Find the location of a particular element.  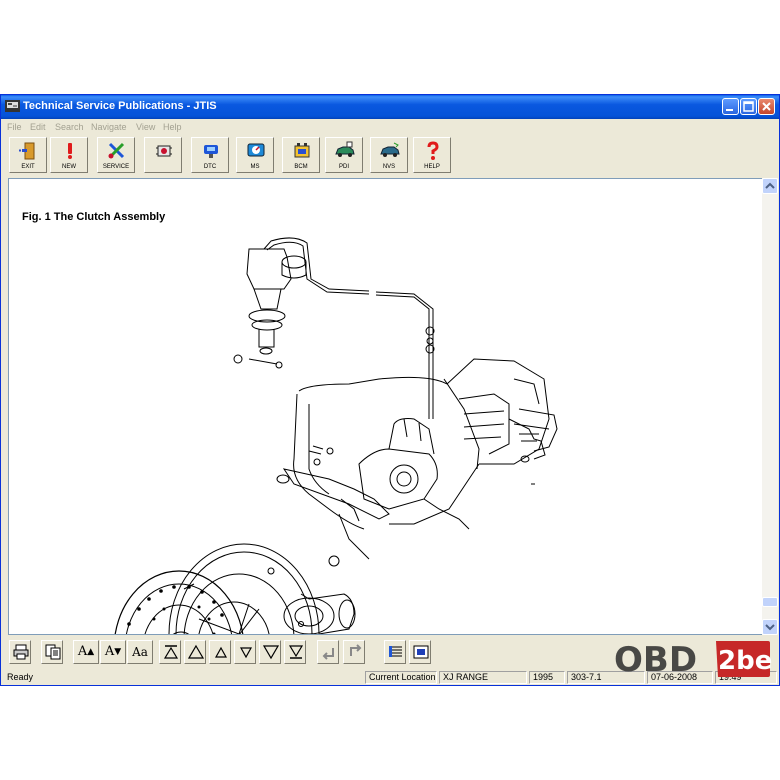

status-text: Ready is located at coordinates (20, 677).